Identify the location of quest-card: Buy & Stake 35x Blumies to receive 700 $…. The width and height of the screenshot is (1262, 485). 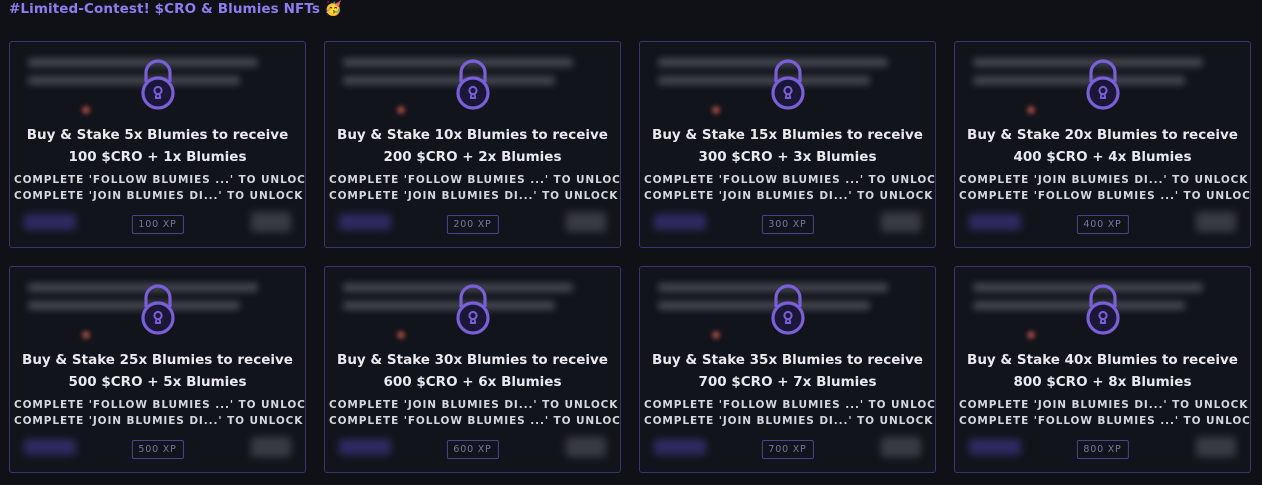
(787, 369).